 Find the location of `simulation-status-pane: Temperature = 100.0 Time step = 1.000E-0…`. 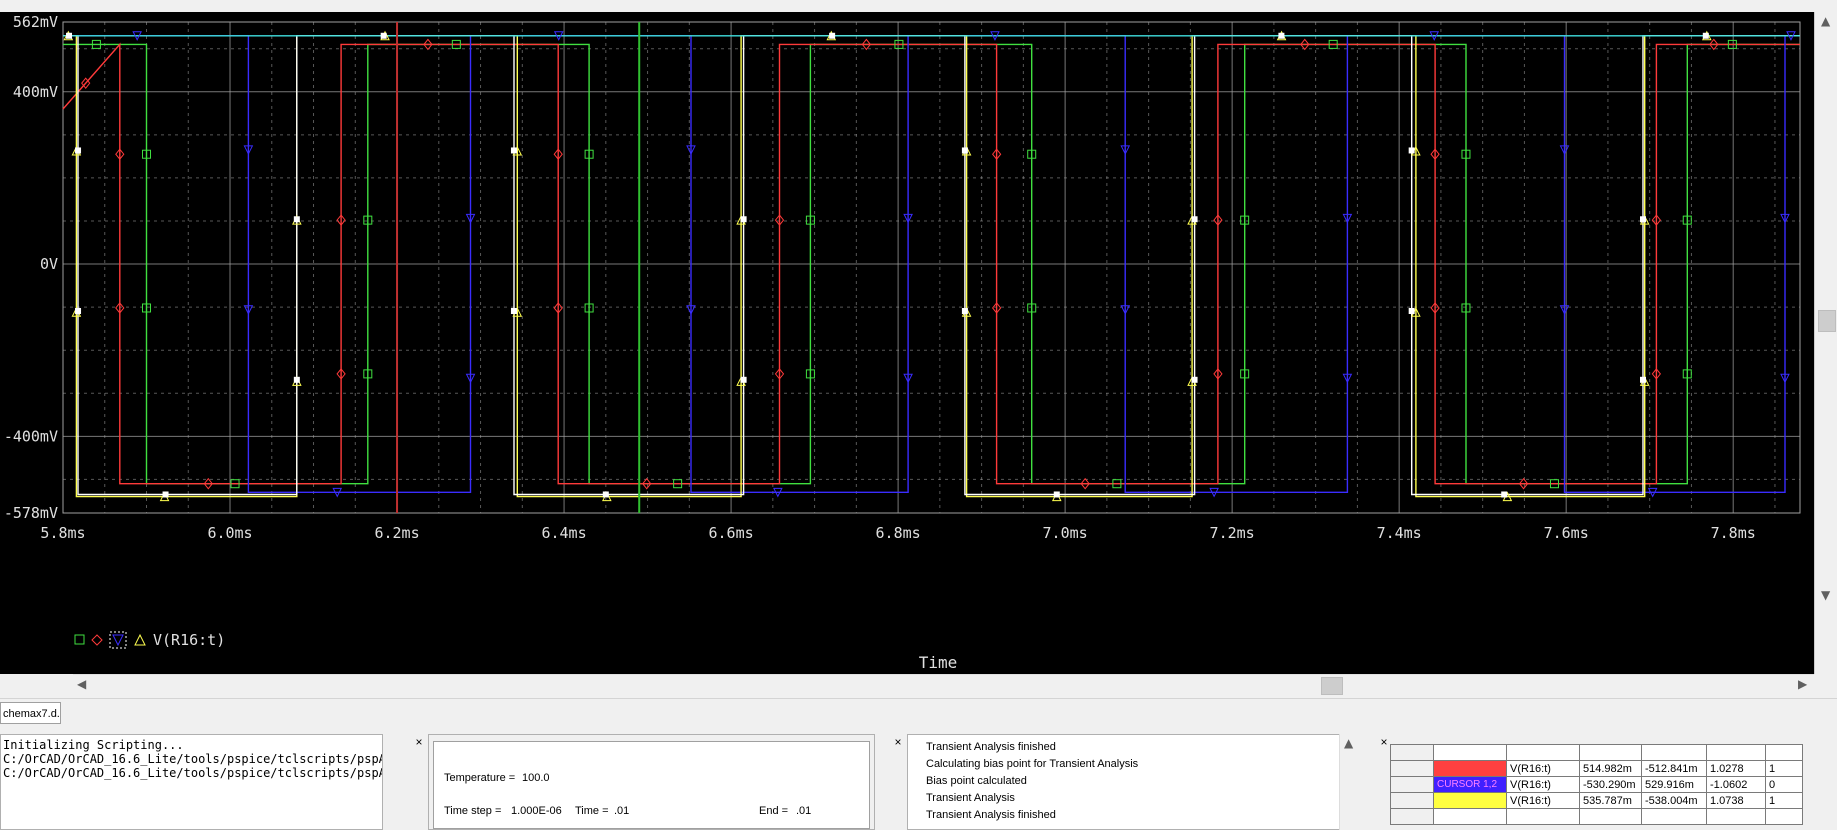

simulation-status-pane: Temperature = 100.0 Time step = 1.000E-0… is located at coordinates (651, 782).